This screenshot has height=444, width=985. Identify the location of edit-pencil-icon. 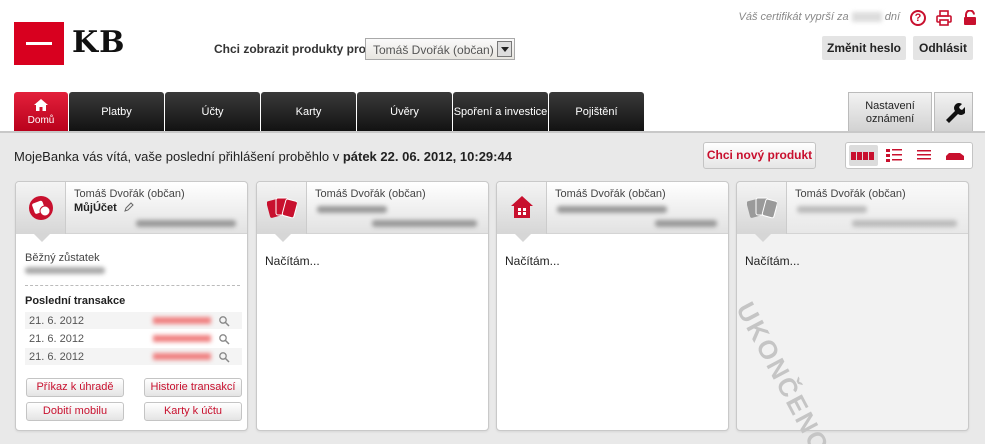
(129, 207).